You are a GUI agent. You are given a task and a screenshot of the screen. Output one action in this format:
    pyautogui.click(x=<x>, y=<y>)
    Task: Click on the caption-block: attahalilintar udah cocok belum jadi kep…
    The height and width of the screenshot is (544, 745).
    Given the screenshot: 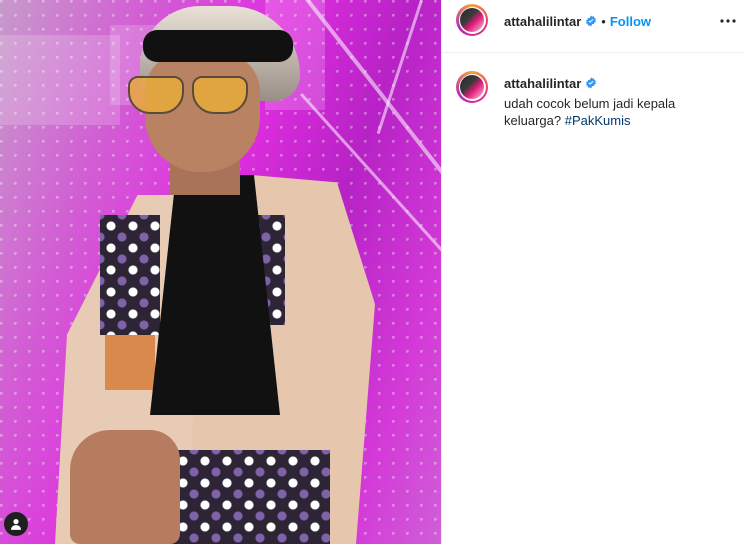 What is the action you would take?
    pyautogui.click(x=614, y=102)
    